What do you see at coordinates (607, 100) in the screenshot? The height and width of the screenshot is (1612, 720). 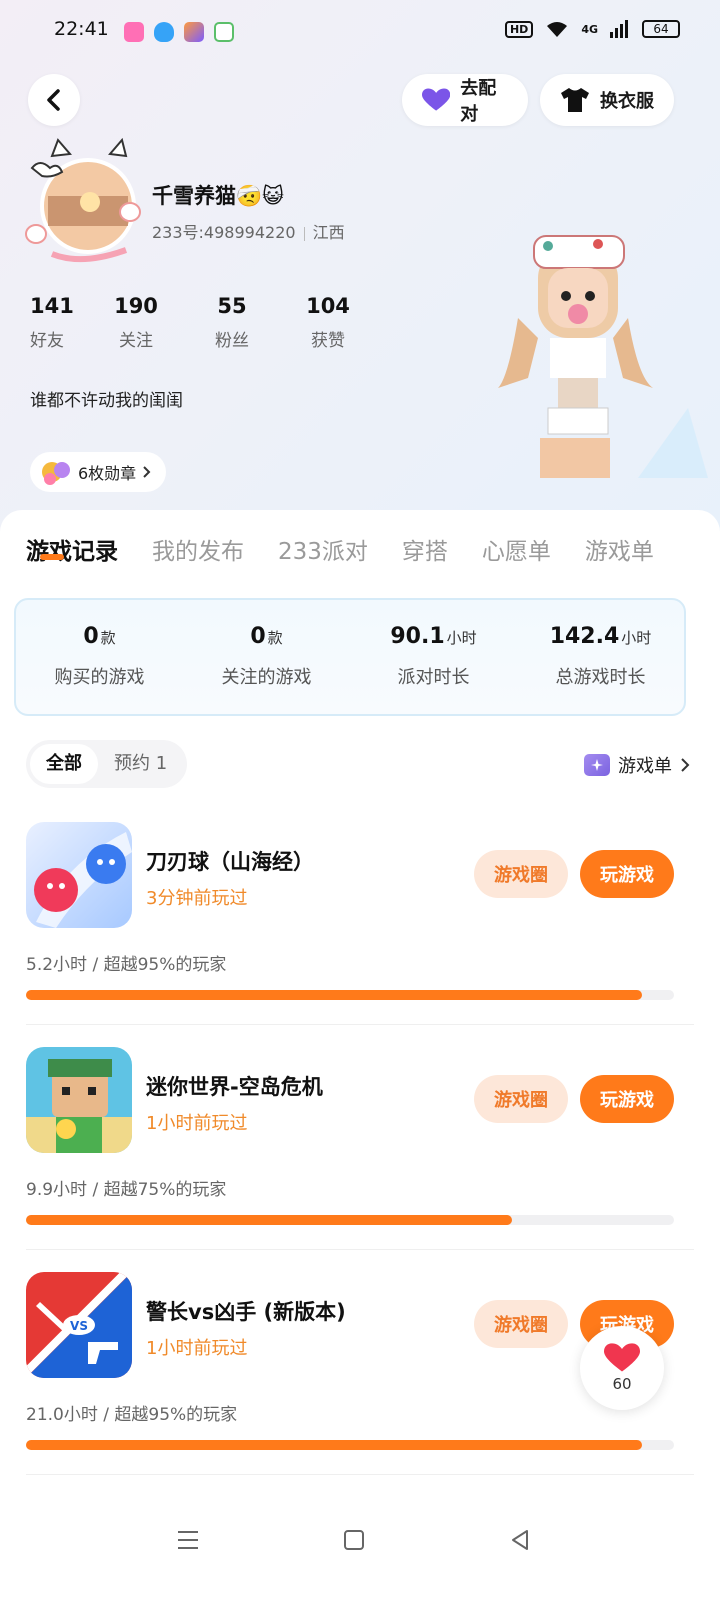 I see `dress-up-button: 换衣服` at bounding box center [607, 100].